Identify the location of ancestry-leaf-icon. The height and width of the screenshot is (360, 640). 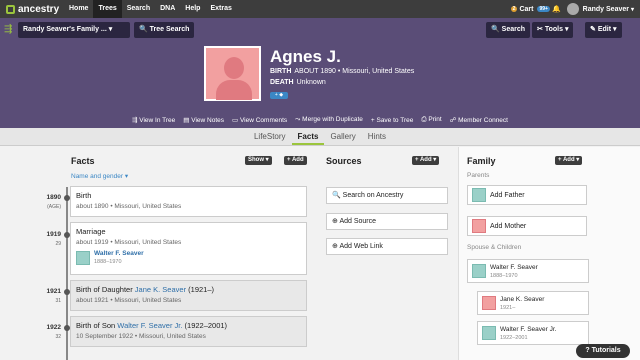
(10, 9).